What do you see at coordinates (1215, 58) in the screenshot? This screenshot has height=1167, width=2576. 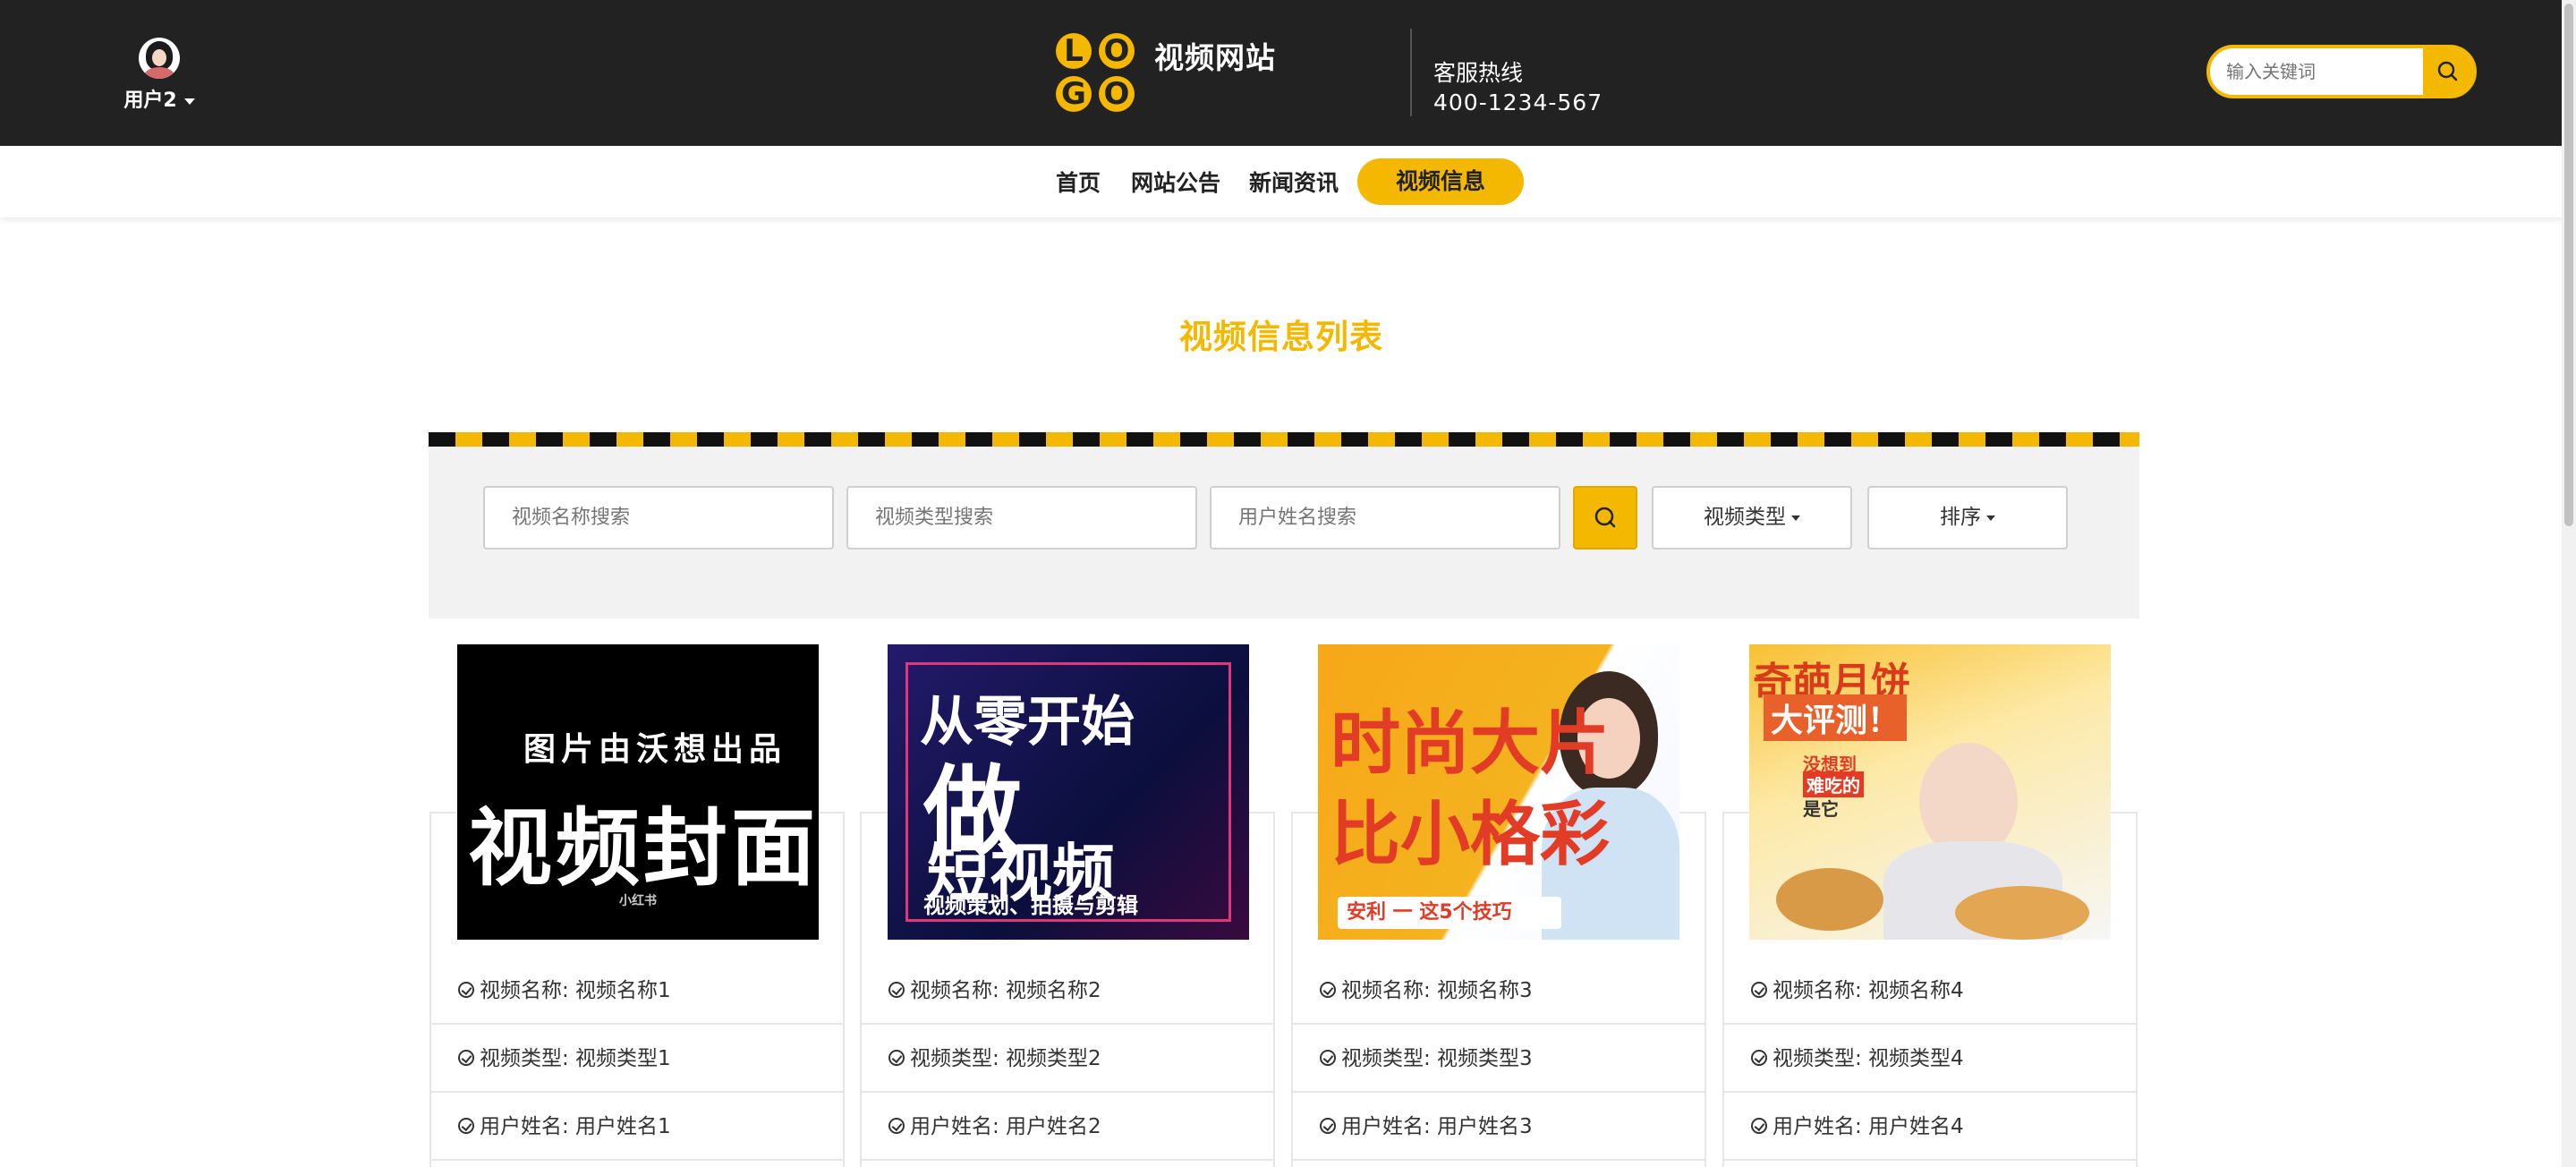 I see `site-name: 视频网站` at bounding box center [1215, 58].